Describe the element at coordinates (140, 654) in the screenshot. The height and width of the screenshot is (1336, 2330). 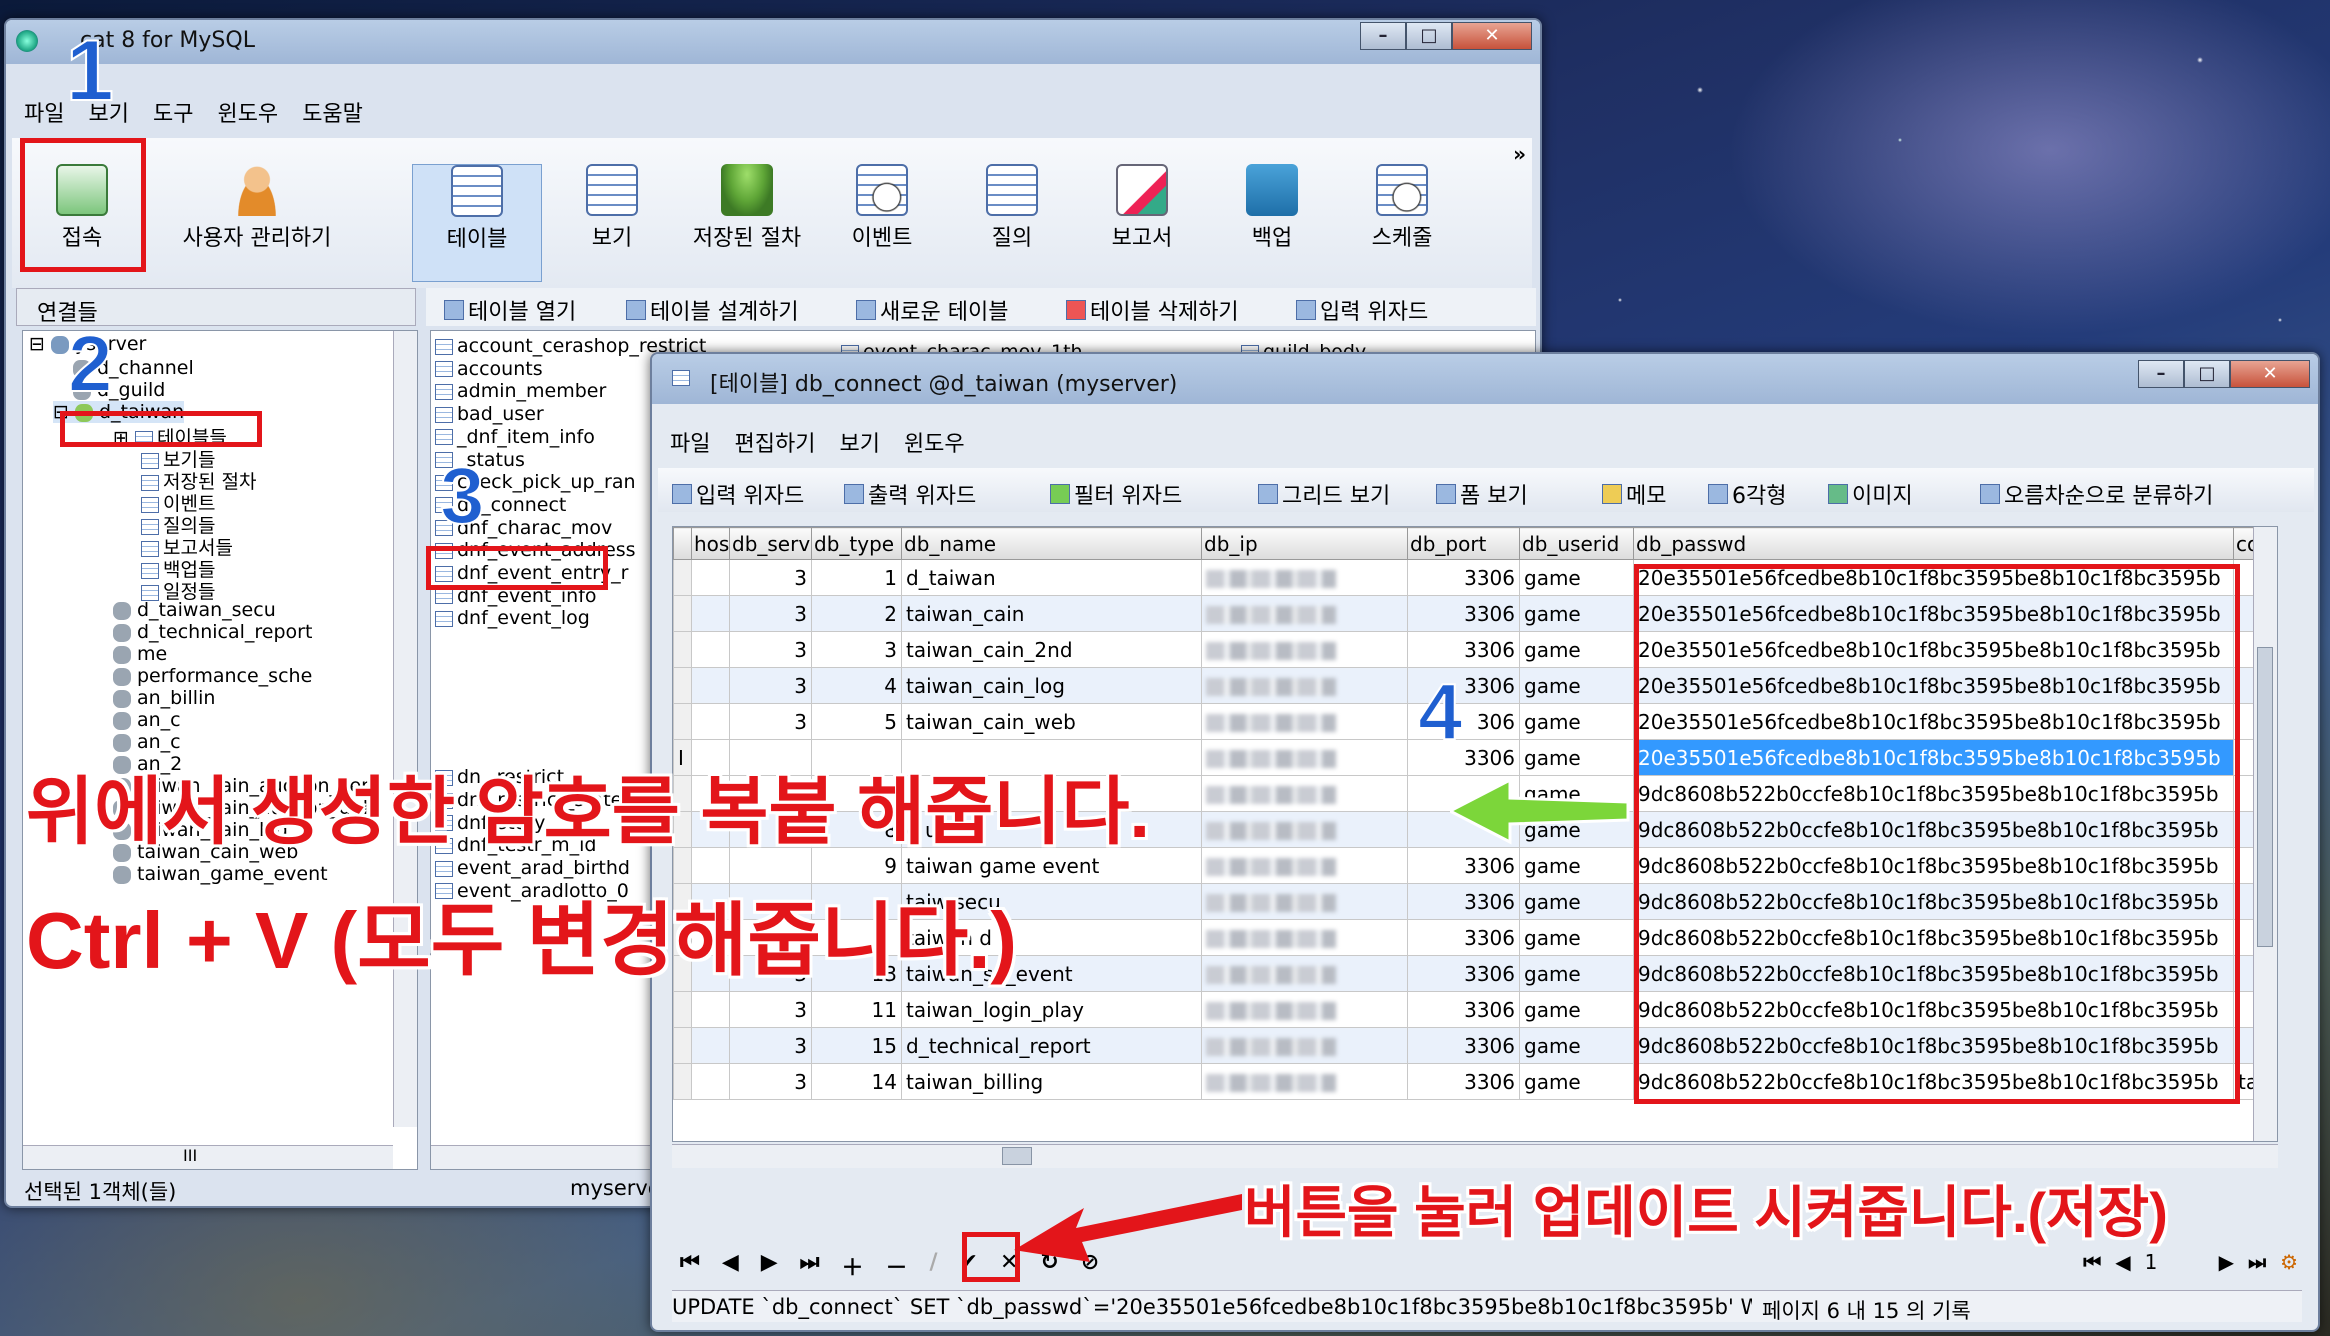
I see `tree-db-item: me` at that location.